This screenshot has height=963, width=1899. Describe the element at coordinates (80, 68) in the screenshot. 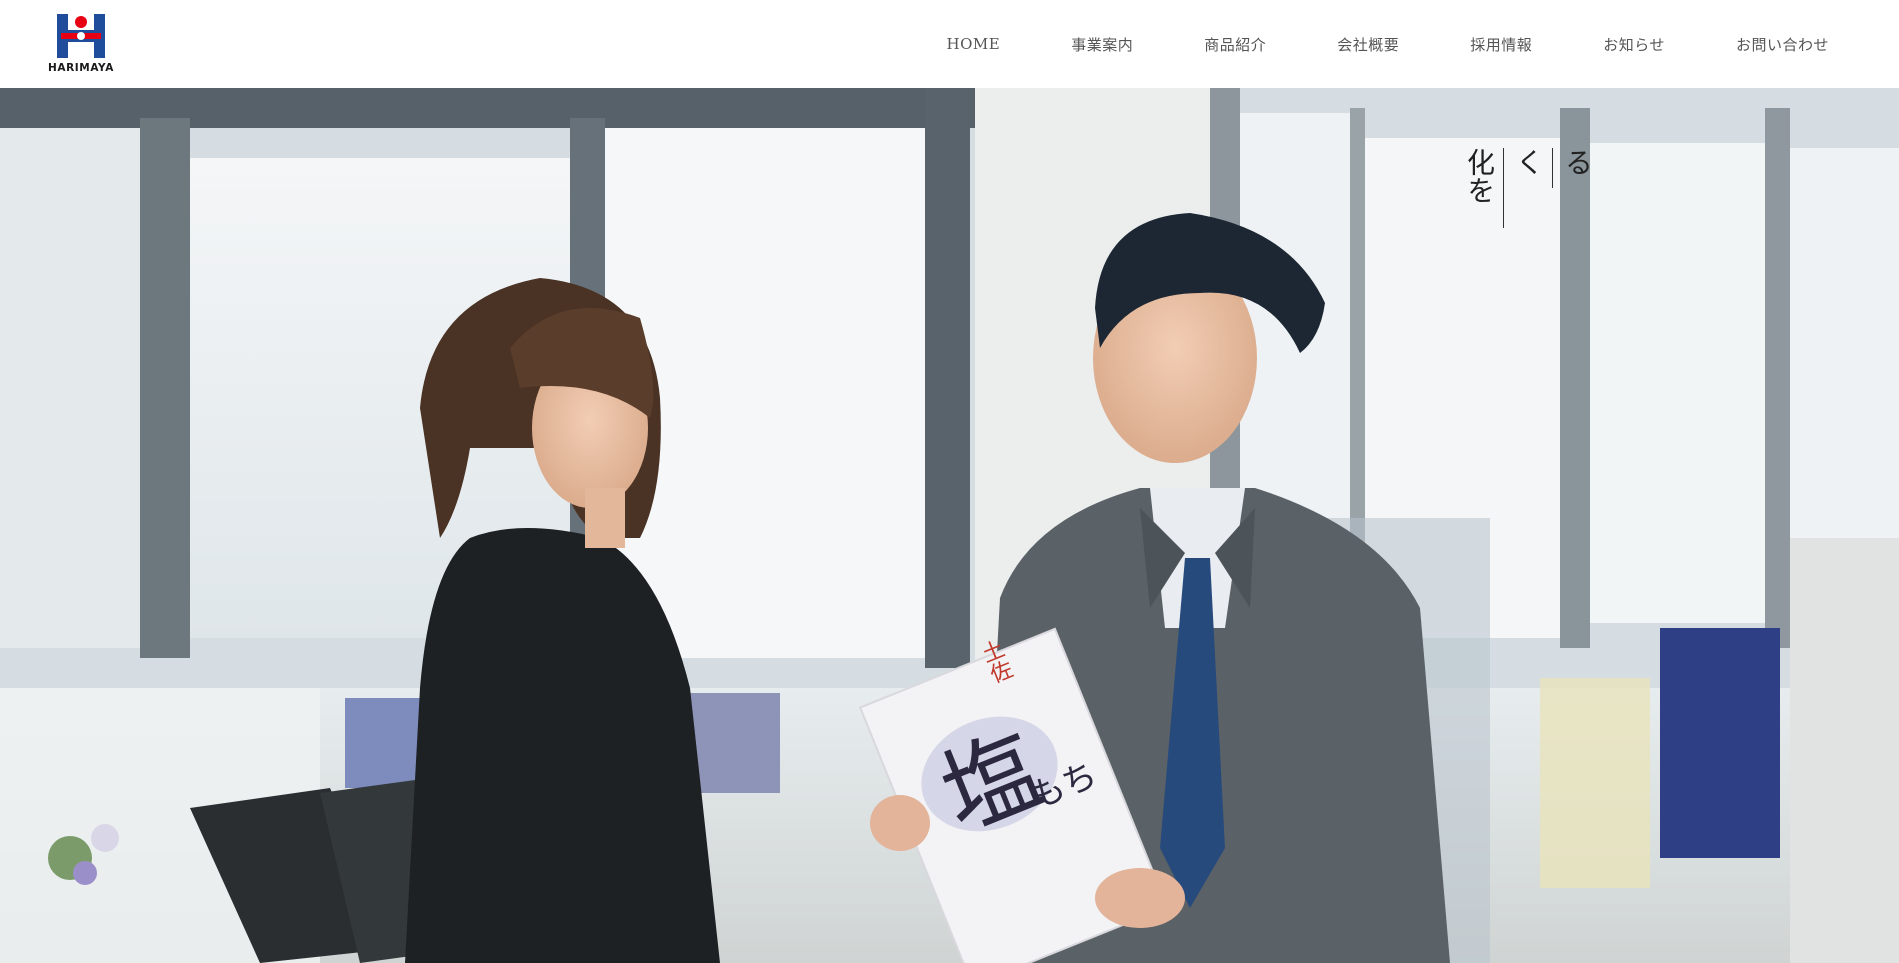

I see `logo-text: HARIMAYA` at that location.